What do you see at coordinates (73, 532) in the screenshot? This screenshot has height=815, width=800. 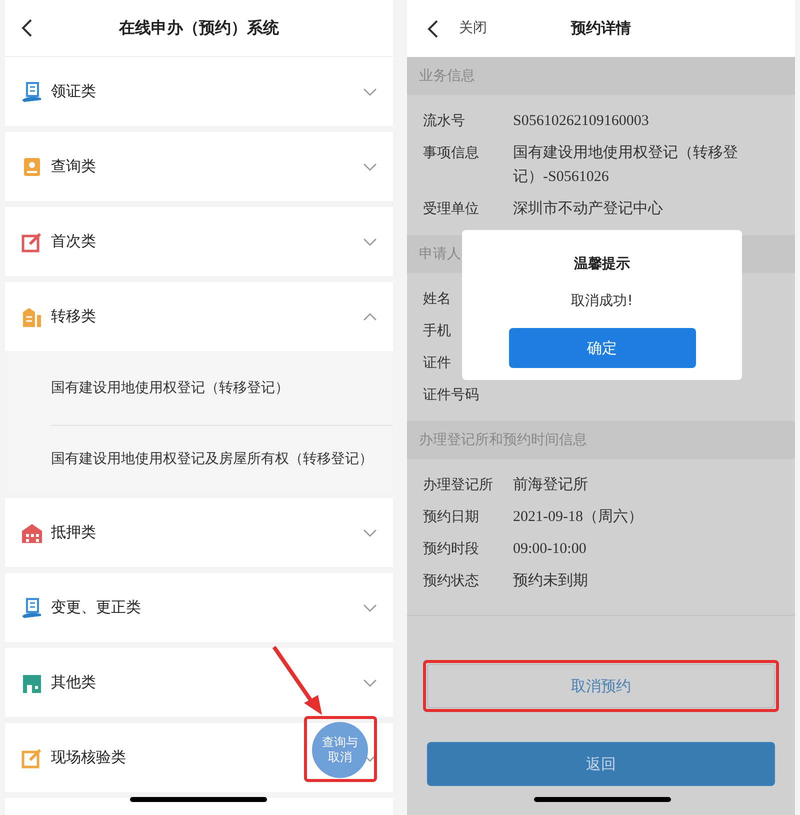 I see `category-label: 抵押类` at bounding box center [73, 532].